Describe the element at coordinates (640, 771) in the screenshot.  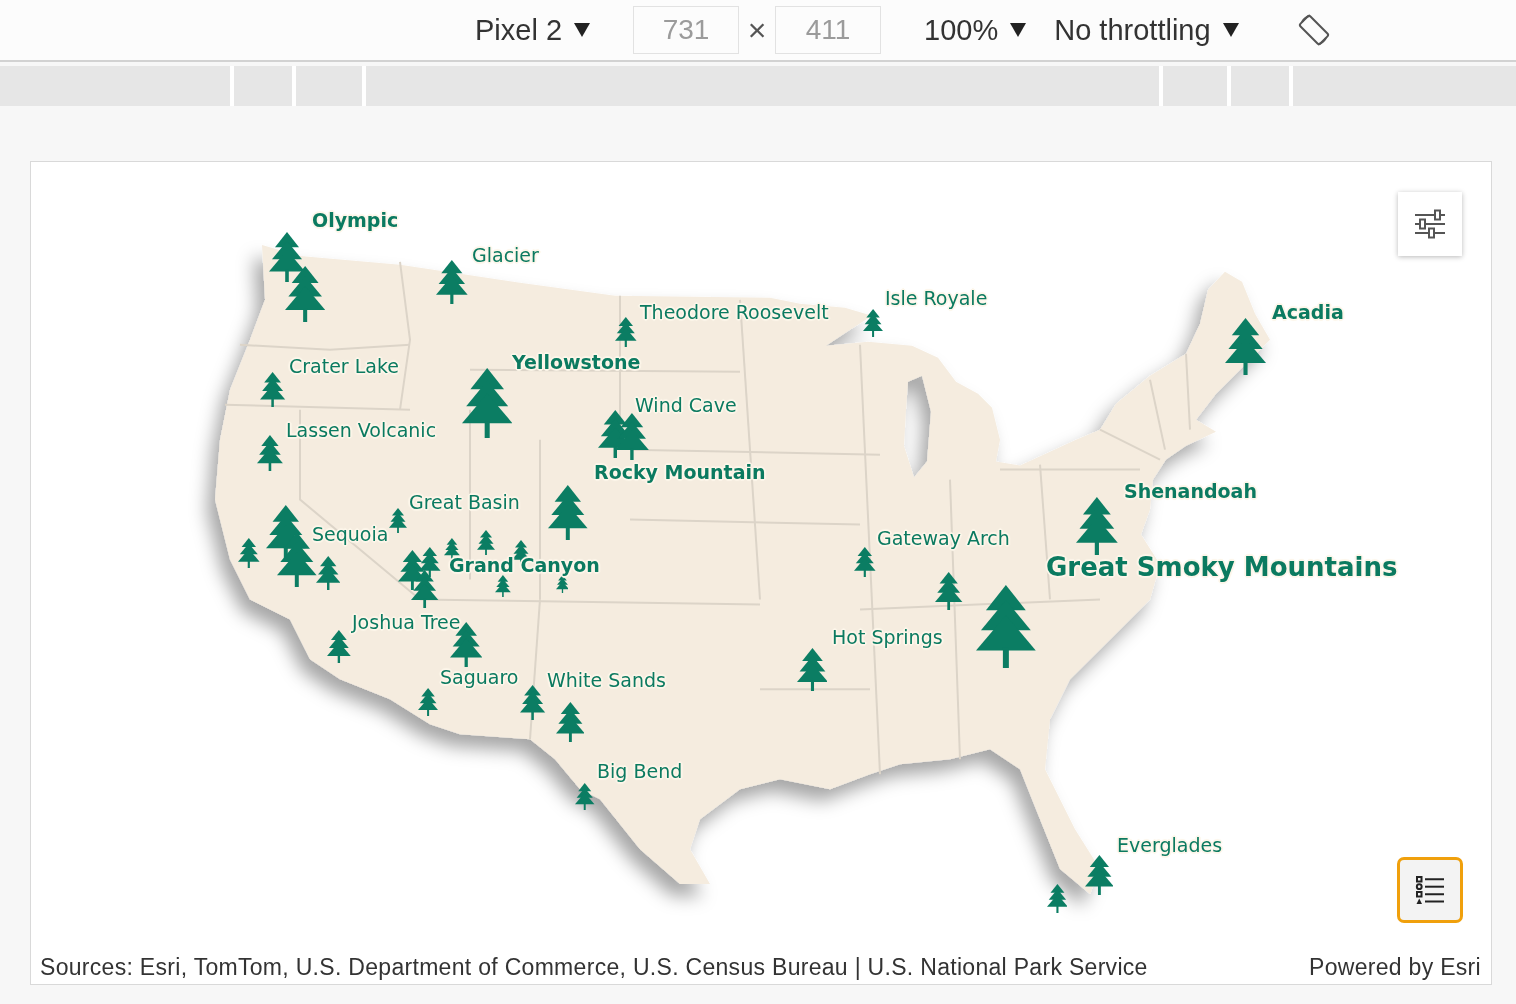
I see `park-label: Big Bend` at that location.